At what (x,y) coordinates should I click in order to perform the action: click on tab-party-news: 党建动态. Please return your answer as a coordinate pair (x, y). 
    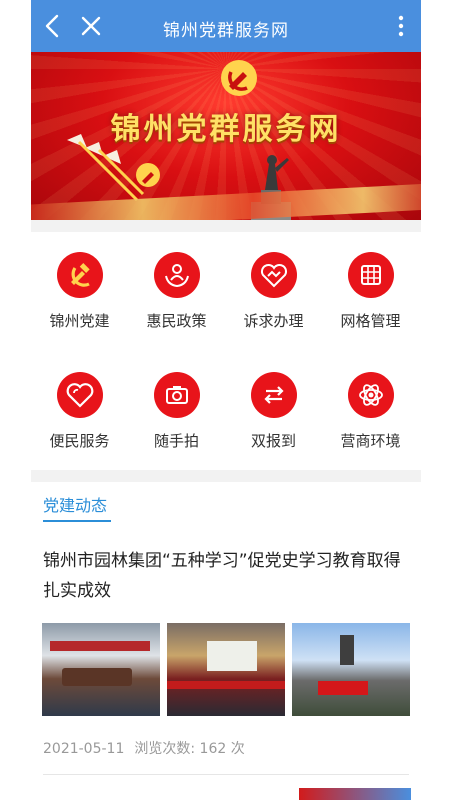
    Looking at the image, I should click on (75, 504).